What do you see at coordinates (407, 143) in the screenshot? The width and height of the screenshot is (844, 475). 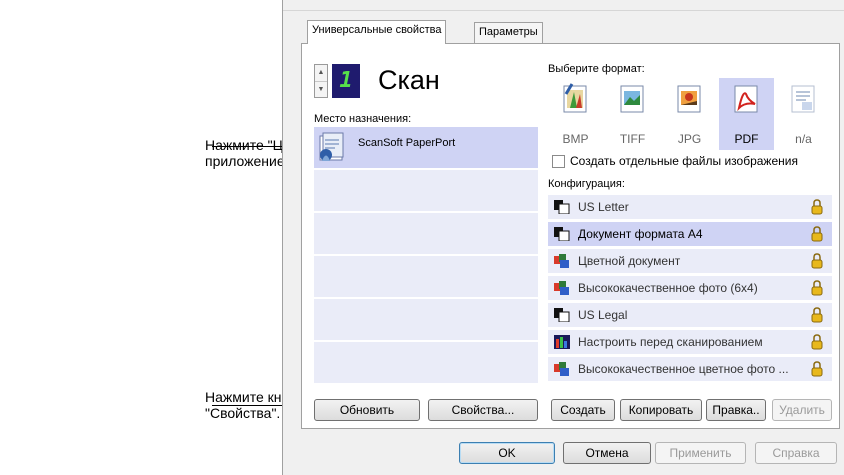 I see `destination-item-label: ScanSoft PaperPort` at bounding box center [407, 143].